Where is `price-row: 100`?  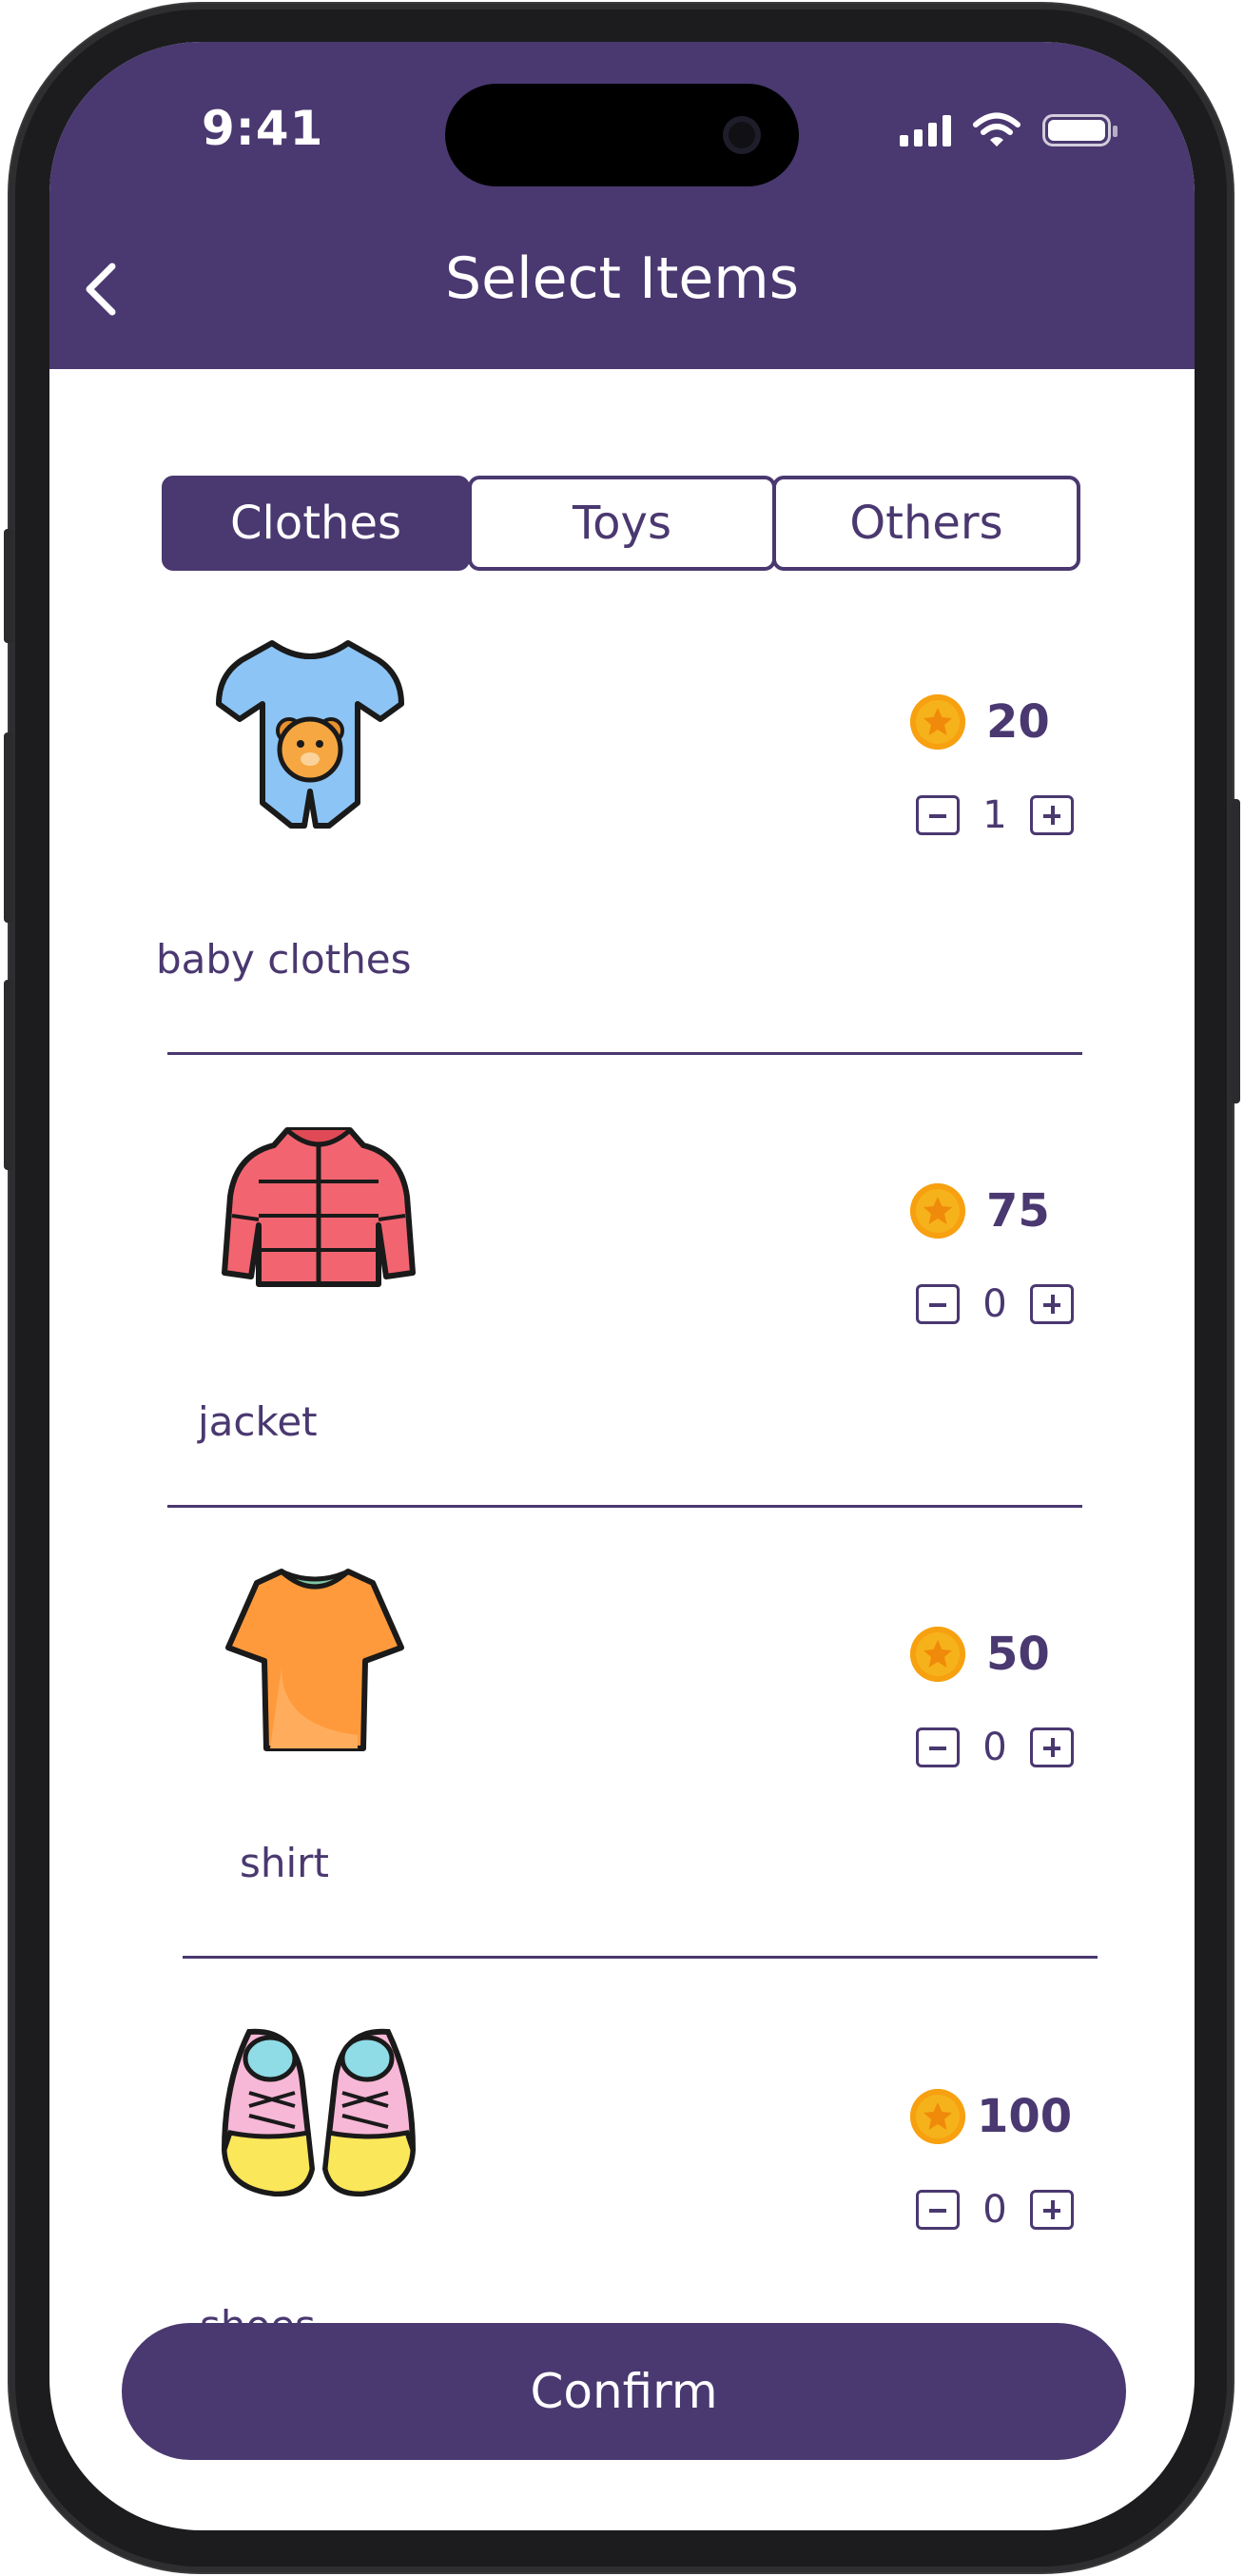
price-row: 100 is located at coordinates (991, 2117).